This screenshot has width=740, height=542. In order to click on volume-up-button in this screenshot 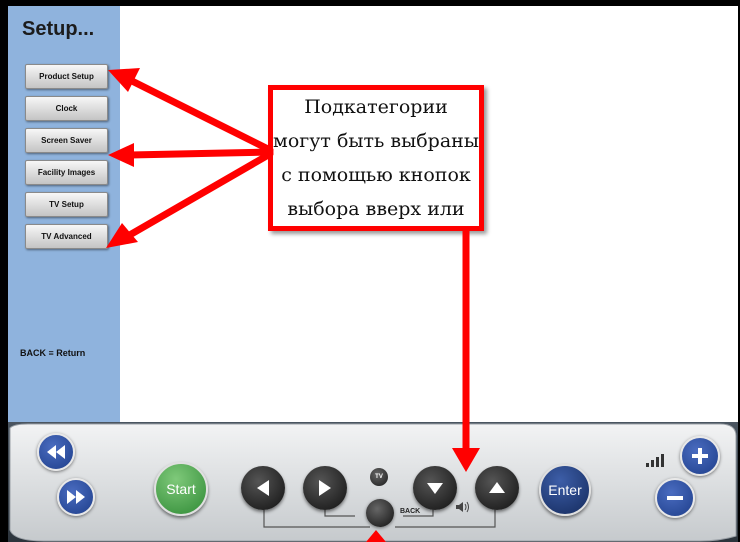, I will do `click(700, 456)`.